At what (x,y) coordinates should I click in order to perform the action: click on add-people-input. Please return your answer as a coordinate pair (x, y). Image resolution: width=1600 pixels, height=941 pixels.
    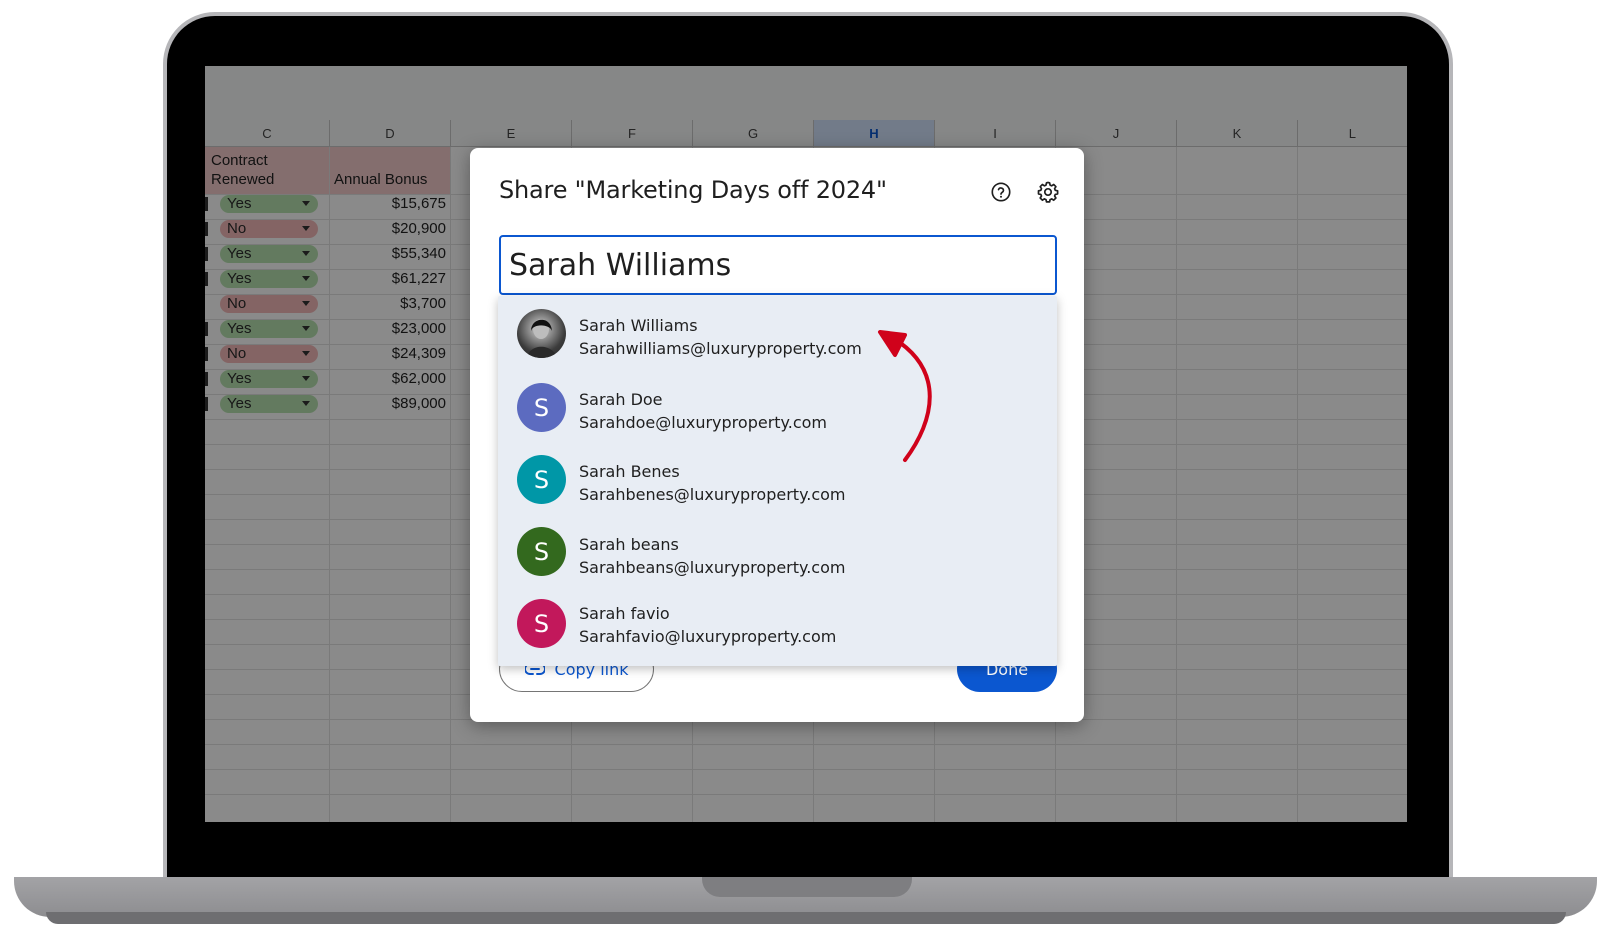
    Looking at the image, I should click on (778, 265).